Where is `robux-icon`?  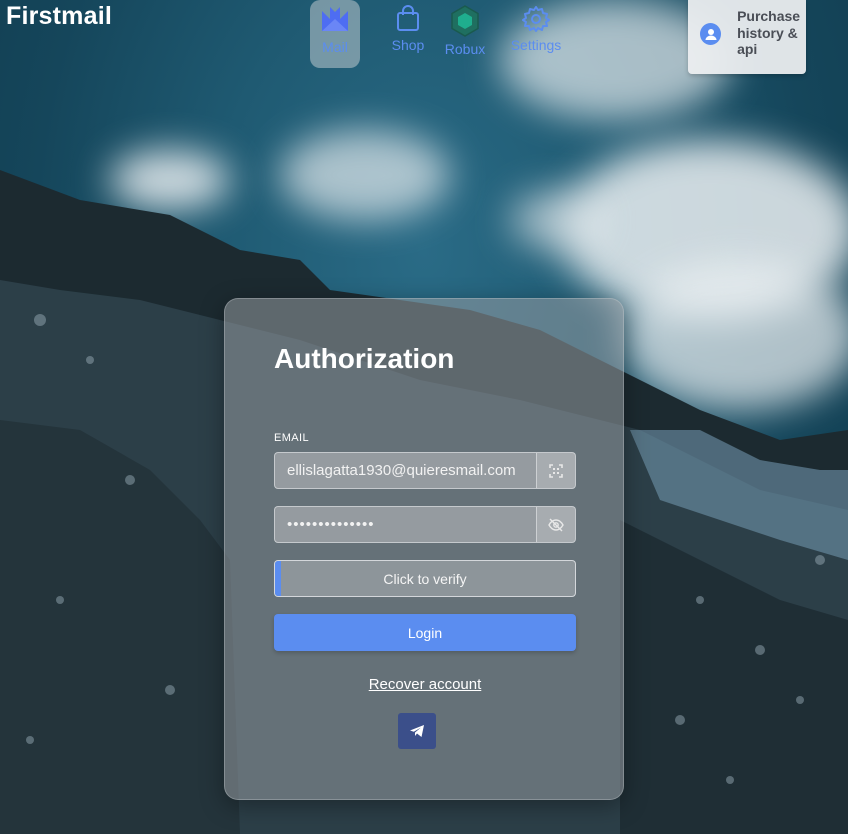
robux-icon is located at coordinates (465, 21).